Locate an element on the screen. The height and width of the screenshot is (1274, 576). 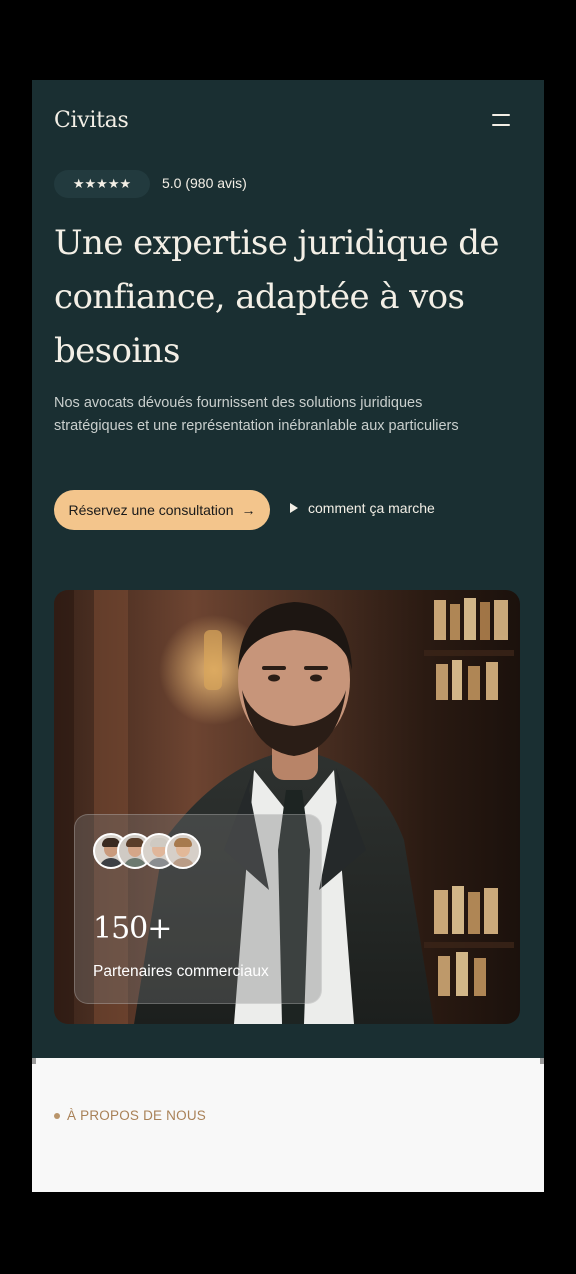
about-eyebrow: À PROPOS DE NOUS is located at coordinates (136, 1115).